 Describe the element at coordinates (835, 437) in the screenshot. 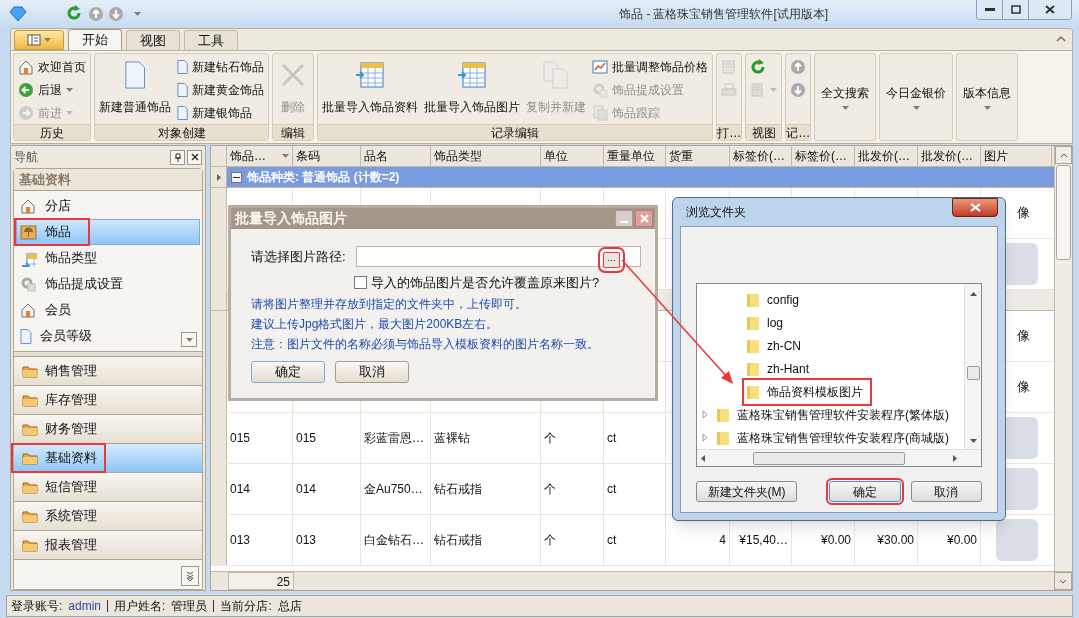

I see `tree-item: 蓝格珠宝销售管理软件安装程序(商城版)` at that location.